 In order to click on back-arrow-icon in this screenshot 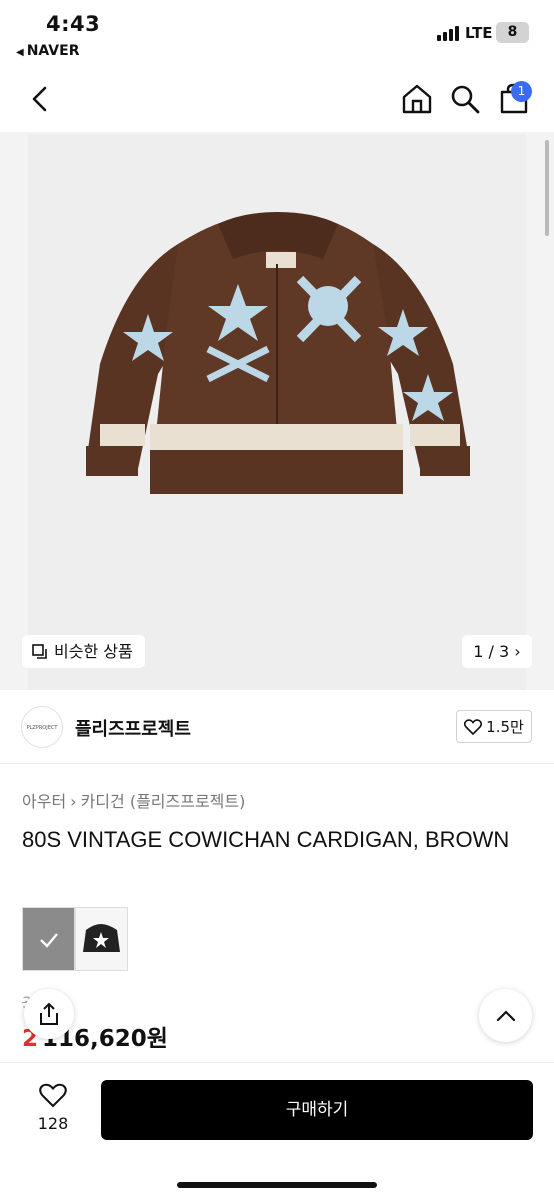, I will do `click(41, 99)`.